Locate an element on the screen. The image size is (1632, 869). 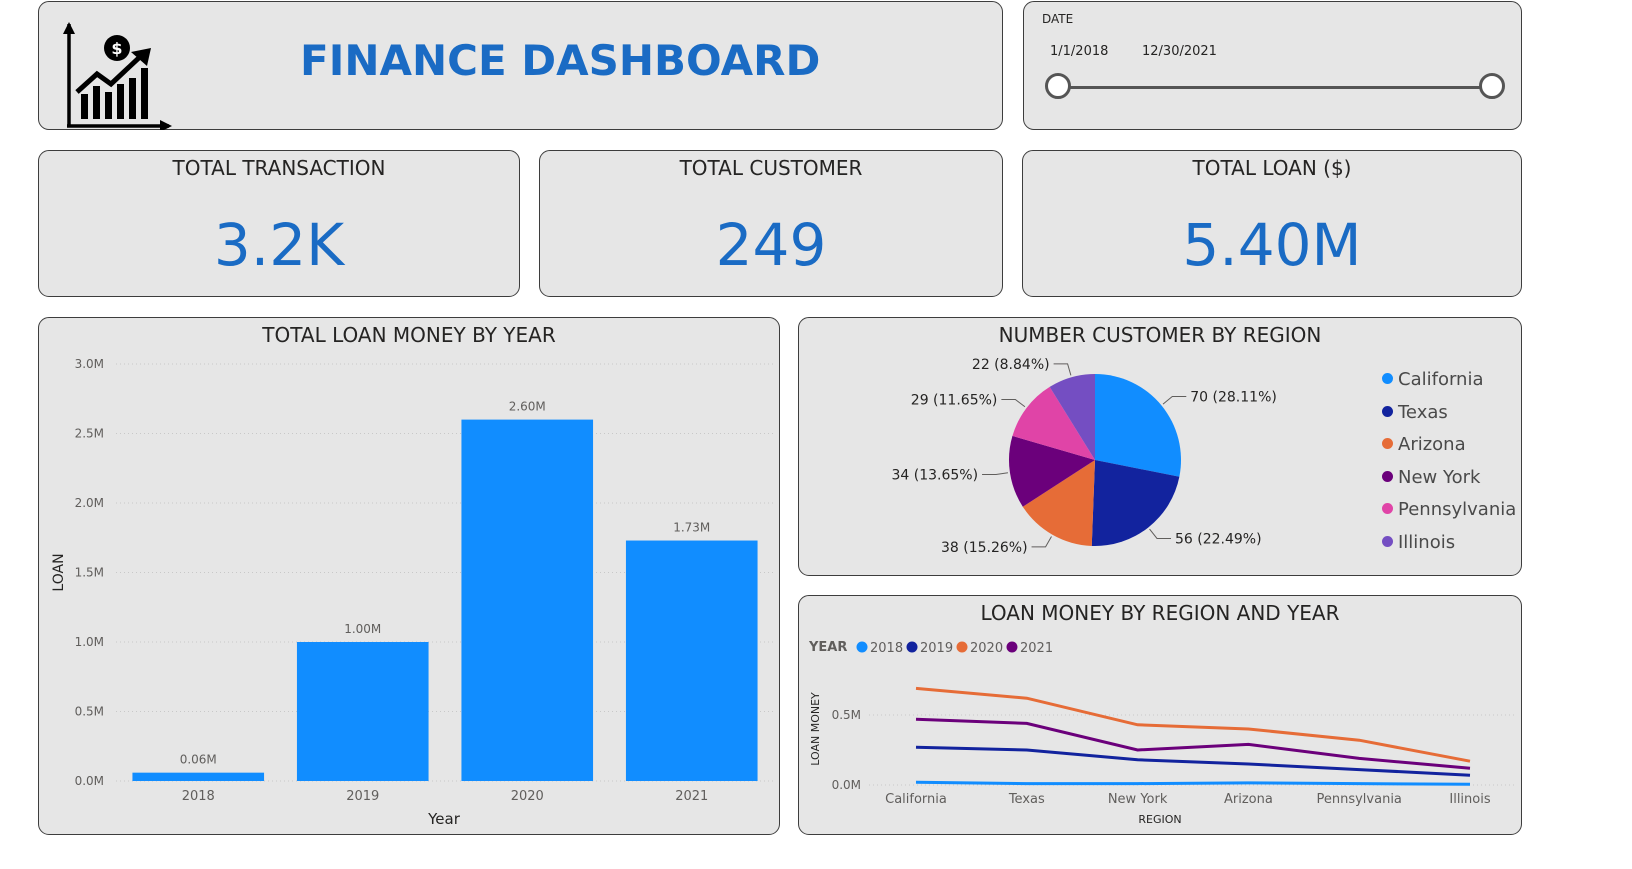
legend-item: Arizona is located at coordinates (1424, 444).